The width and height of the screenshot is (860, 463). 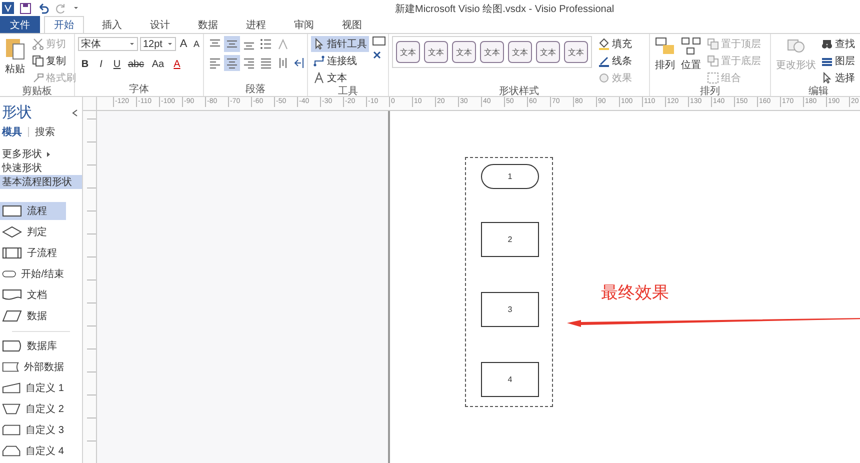 I want to click on shape-item: 流程, so click(x=33, y=211).